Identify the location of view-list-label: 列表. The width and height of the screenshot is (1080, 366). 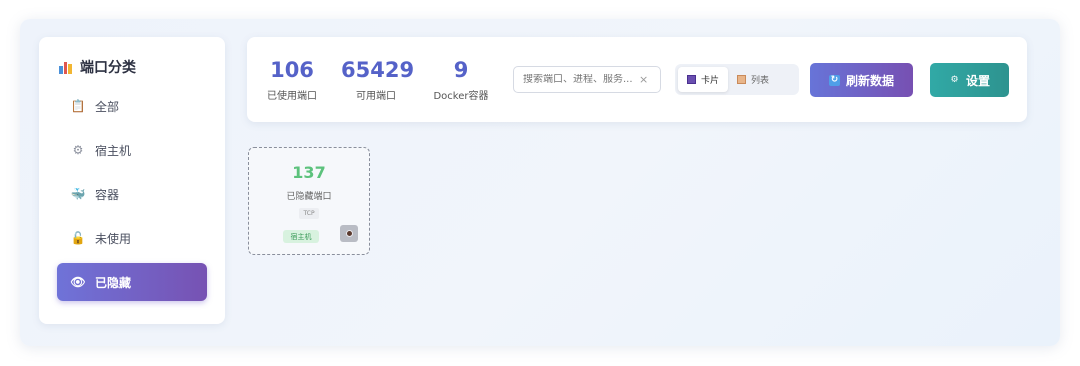
(760, 81).